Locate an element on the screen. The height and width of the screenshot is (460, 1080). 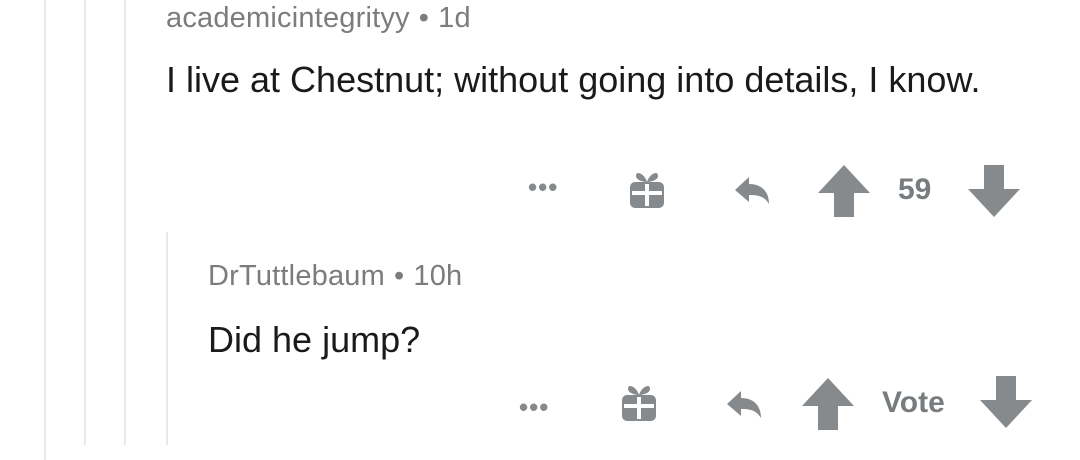
username: academicintegrityy is located at coordinates (288, 18).